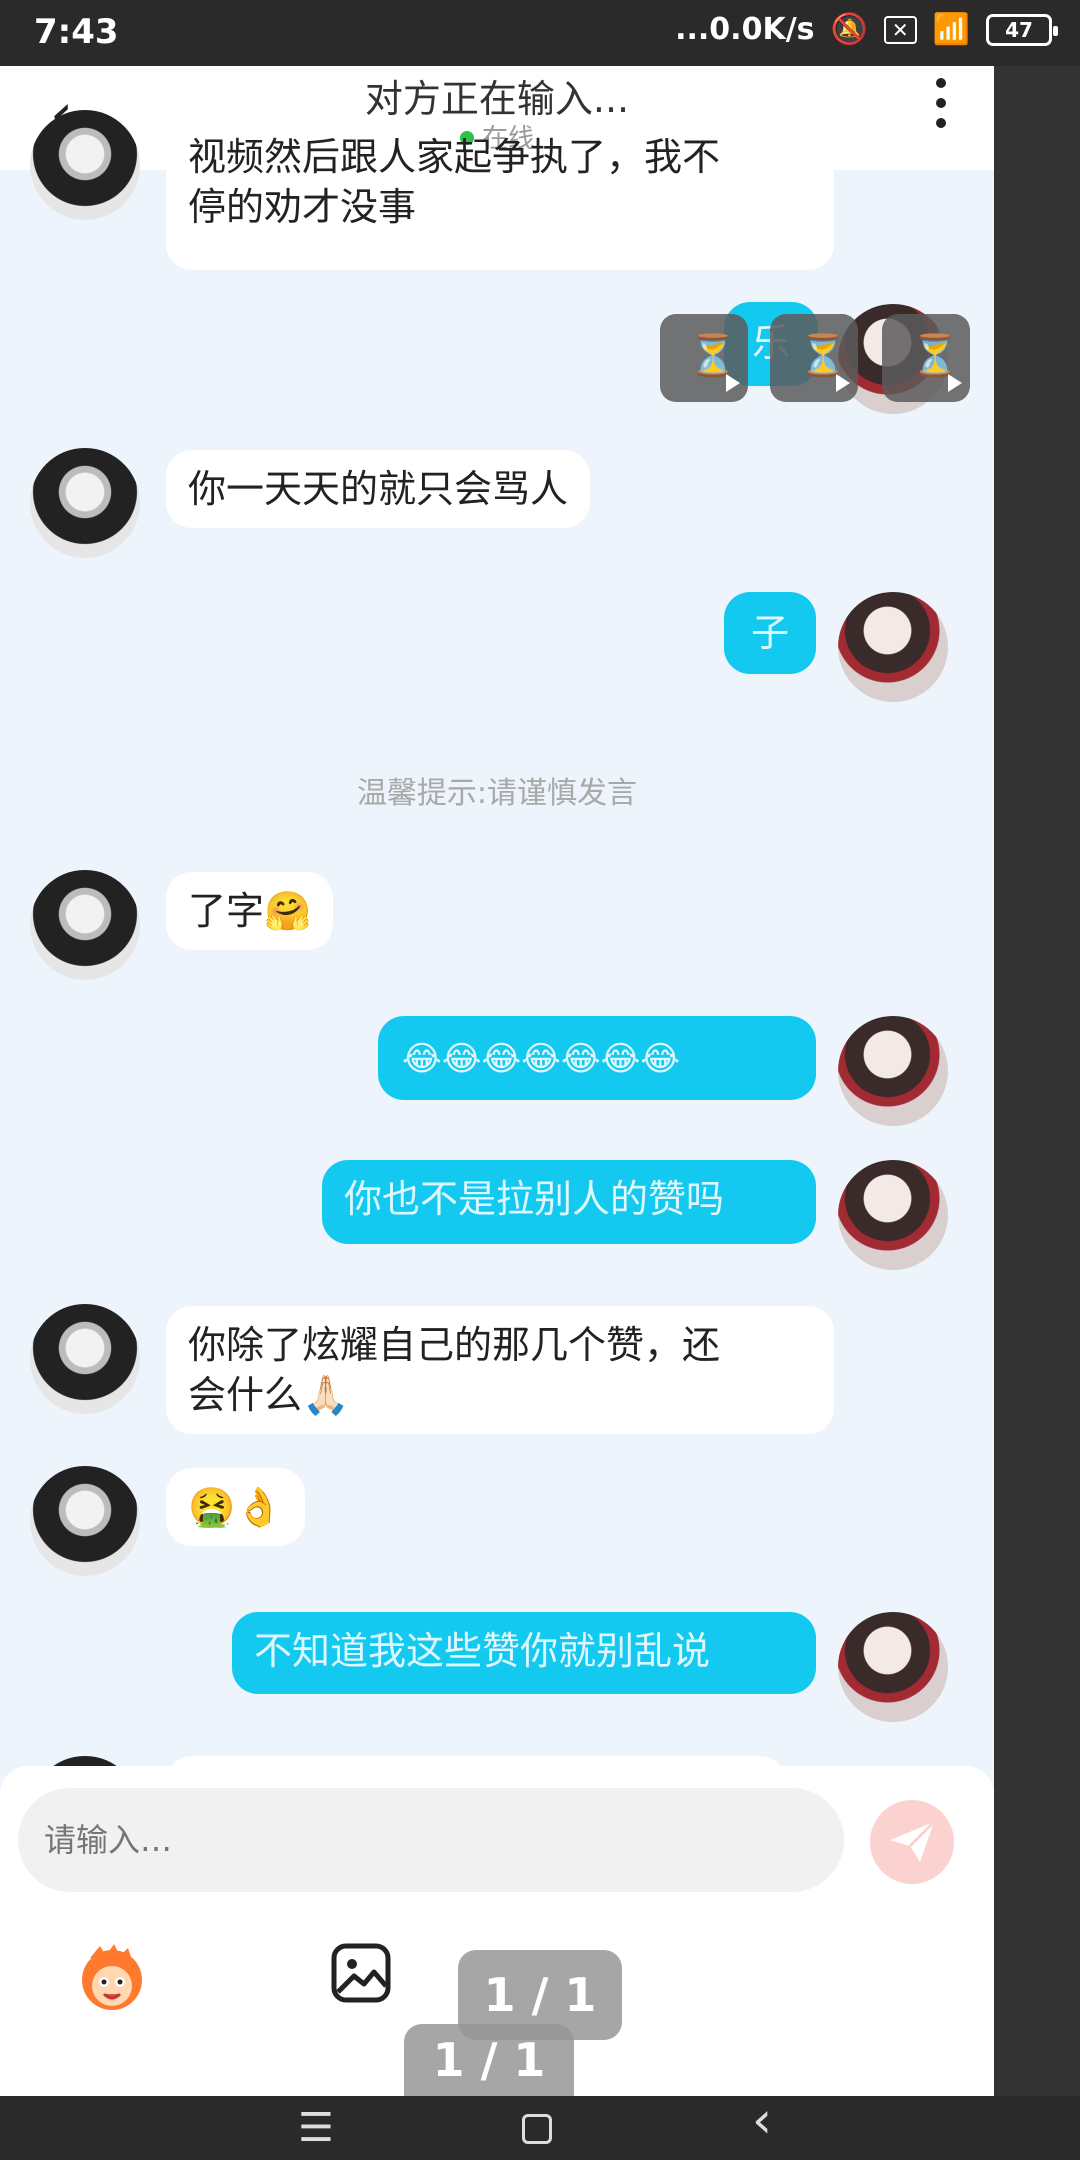 This screenshot has width=1080, height=2160. What do you see at coordinates (762, 2120) in the screenshot?
I see `back-nav-icon: ‹` at bounding box center [762, 2120].